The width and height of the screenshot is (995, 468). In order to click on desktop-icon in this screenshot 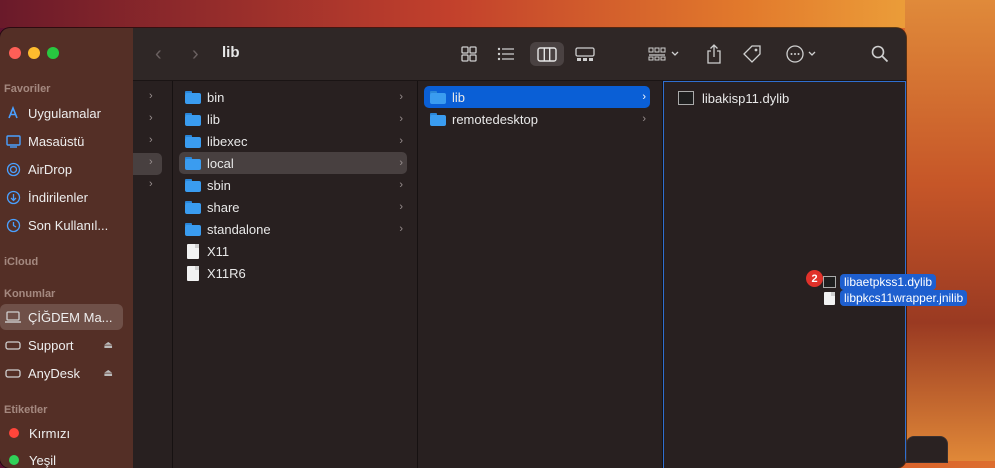, I will do `click(13, 141)`.